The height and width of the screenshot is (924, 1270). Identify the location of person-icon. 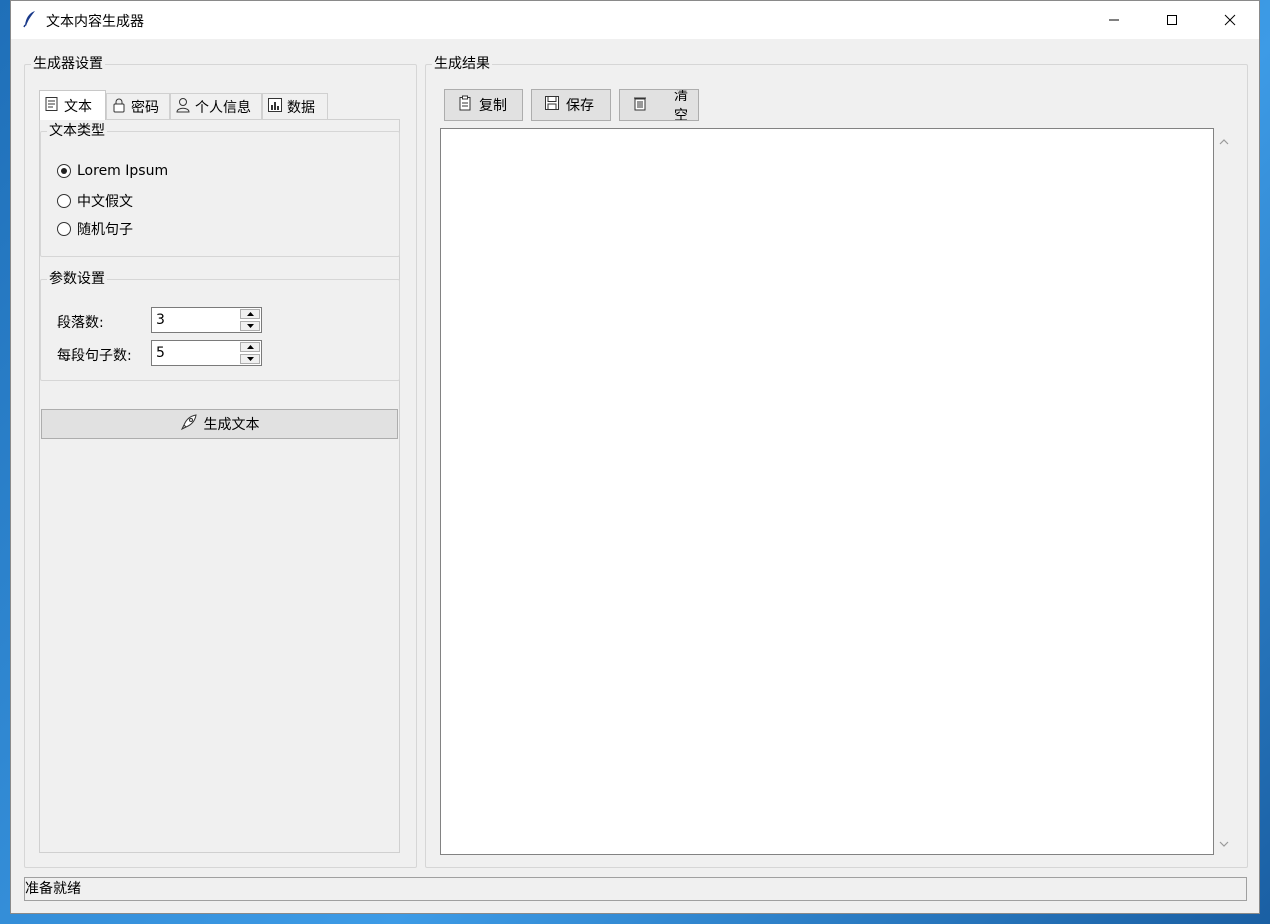
(183, 107).